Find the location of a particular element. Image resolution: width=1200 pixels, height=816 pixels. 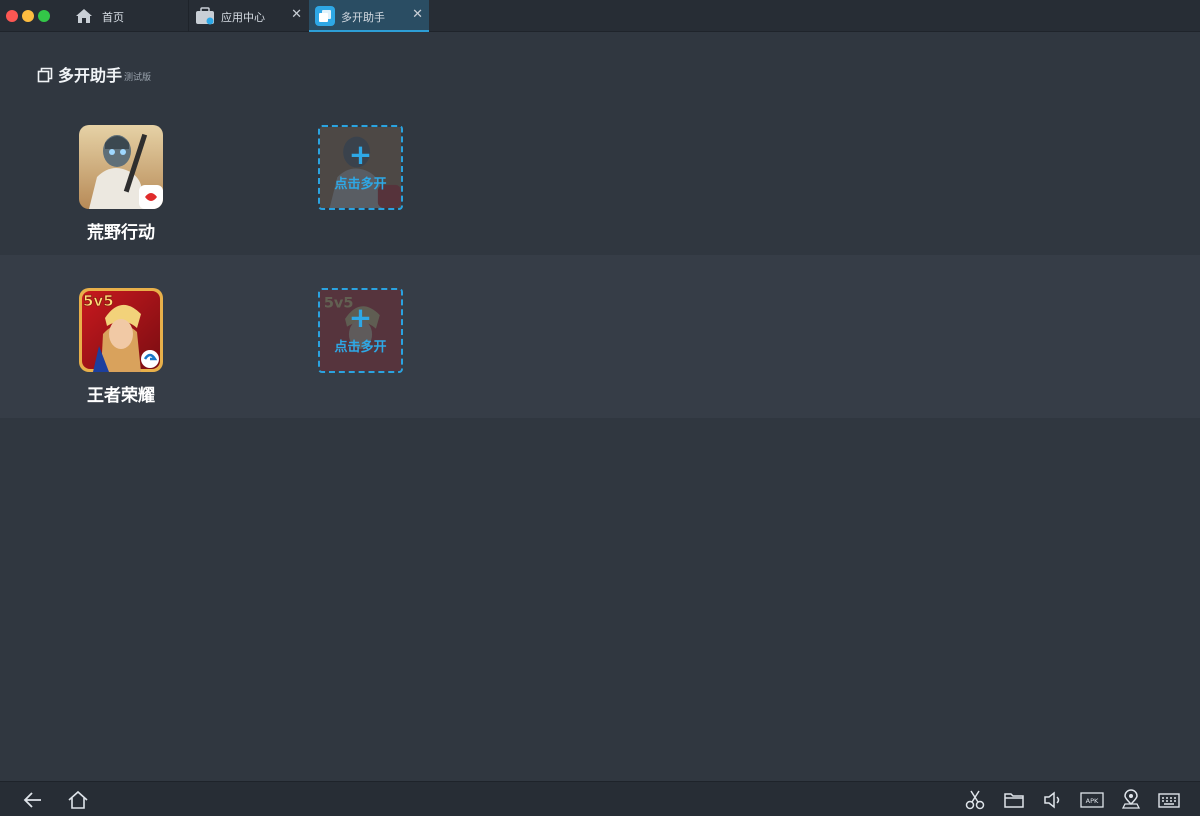

tab-label: 多开助手 is located at coordinates (363, 17).